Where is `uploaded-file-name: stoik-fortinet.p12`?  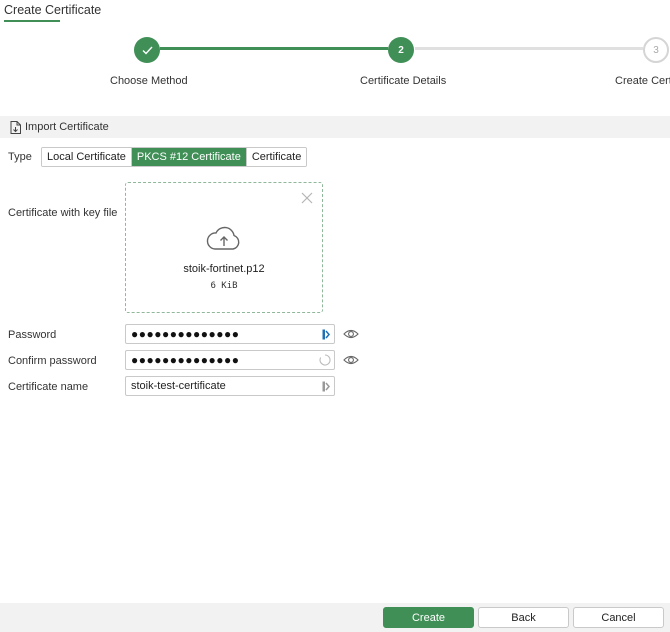
uploaded-file-name: stoik-fortinet.p12 is located at coordinates (224, 269).